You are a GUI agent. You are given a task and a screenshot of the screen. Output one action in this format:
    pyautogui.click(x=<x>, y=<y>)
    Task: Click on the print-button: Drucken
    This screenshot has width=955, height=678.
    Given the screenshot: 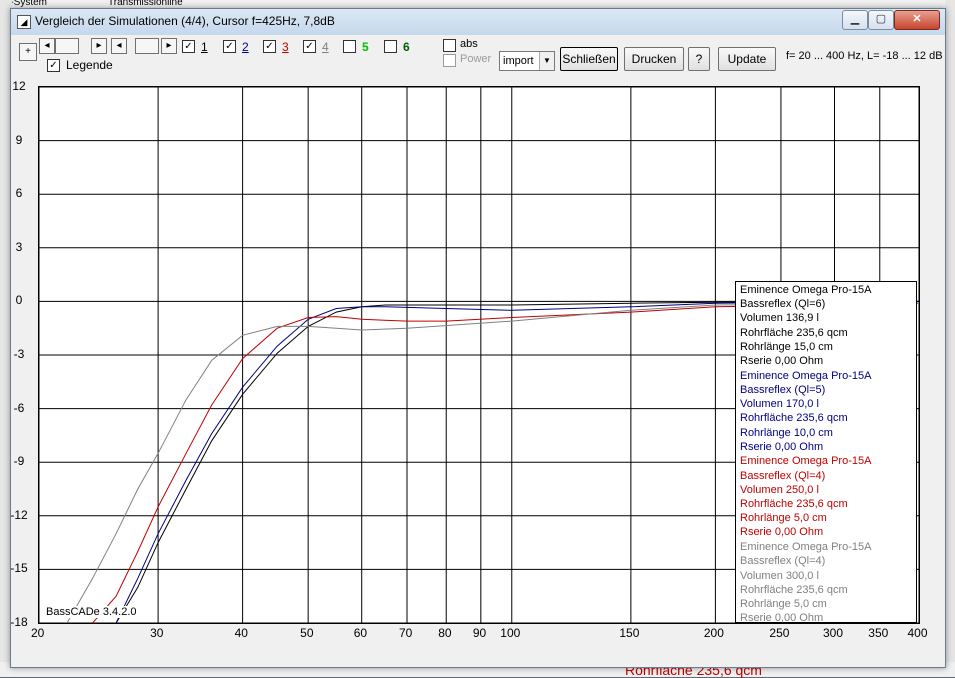 What is the action you would take?
    pyautogui.click(x=654, y=59)
    